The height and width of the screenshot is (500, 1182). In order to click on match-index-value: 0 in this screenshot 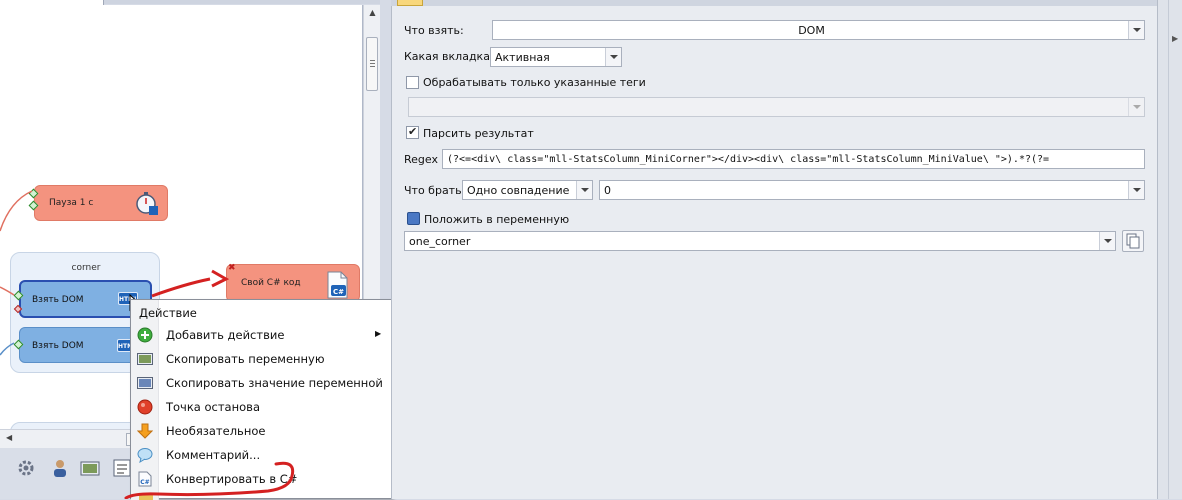, I will do `click(607, 190)`.